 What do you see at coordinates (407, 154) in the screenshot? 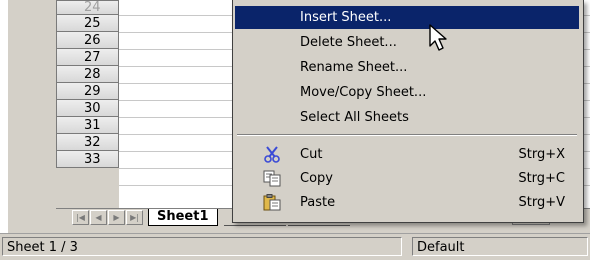
I see `menu-item-cut: Cut Strg+X` at bounding box center [407, 154].